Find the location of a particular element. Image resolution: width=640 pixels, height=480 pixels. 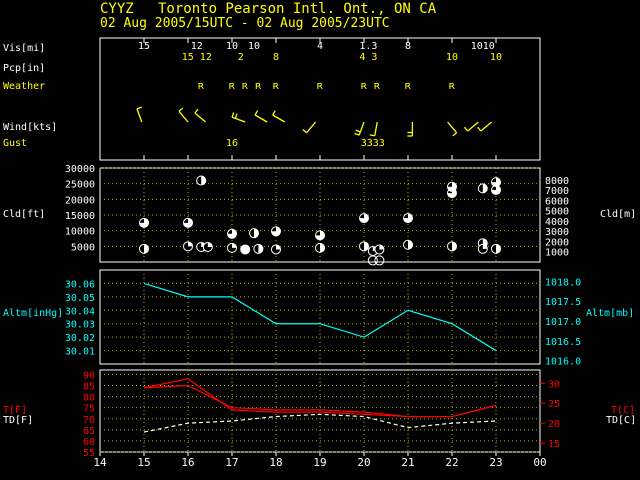

alt-tick-right: 1018.0 is located at coordinates (563, 282).